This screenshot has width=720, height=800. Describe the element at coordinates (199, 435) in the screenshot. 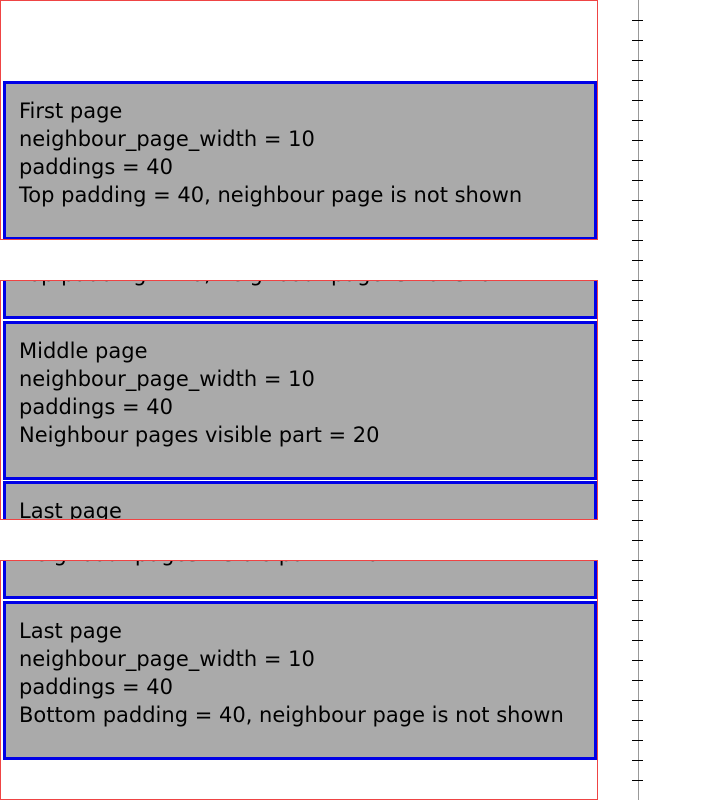

I see `middle-page-note: Neighbour pages visible part = 20` at that location.